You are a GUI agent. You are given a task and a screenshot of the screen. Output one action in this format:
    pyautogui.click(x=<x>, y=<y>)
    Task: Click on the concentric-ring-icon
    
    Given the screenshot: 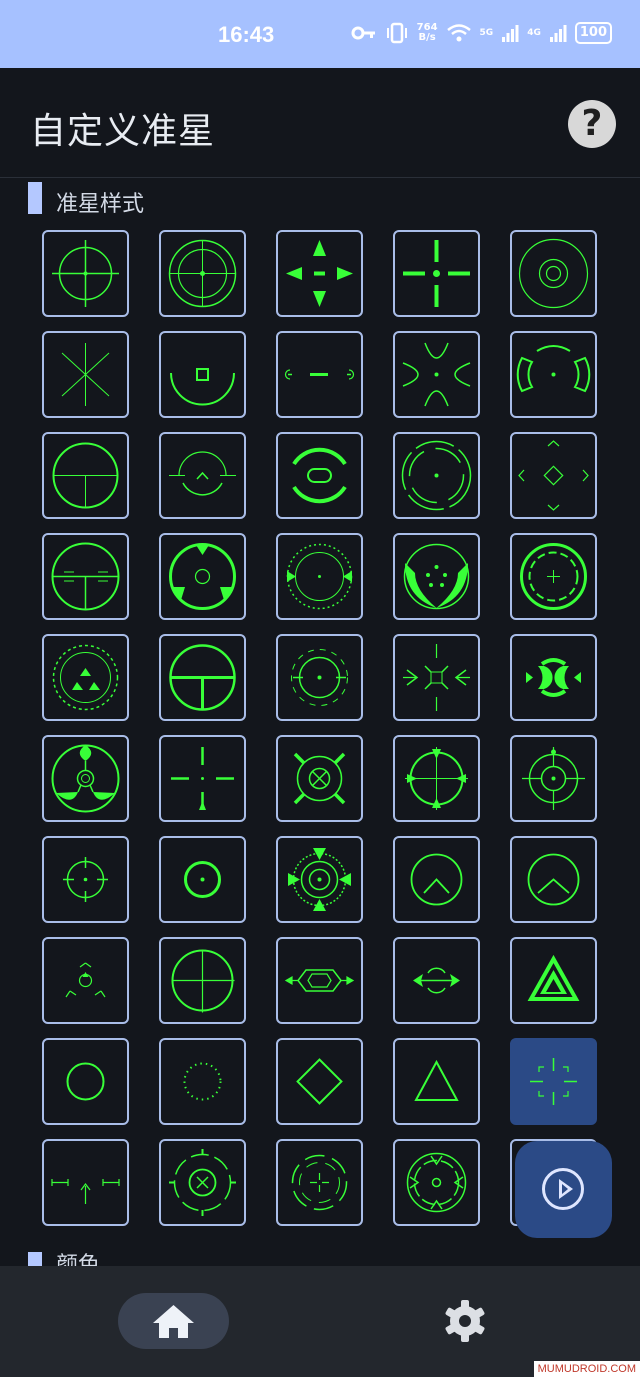 What is the action you would take?
    pyautogui.click(x=553, y=273)
    